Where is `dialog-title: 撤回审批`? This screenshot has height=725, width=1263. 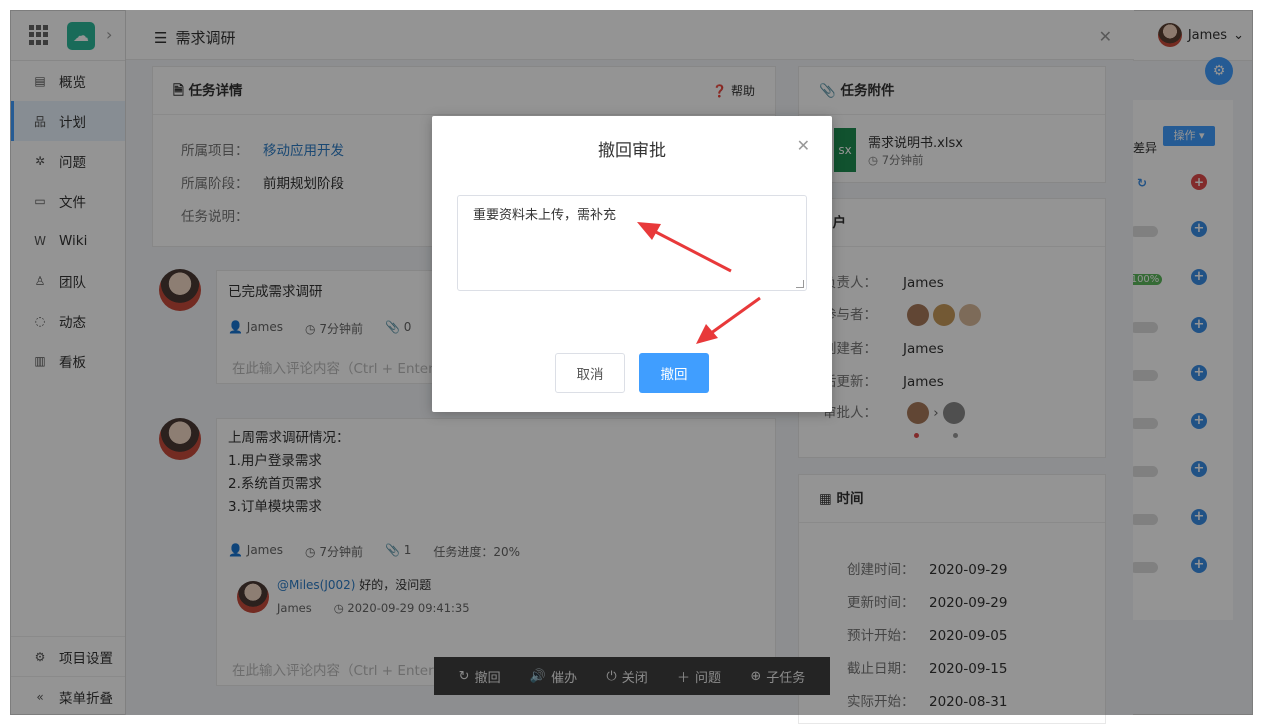 dialog-title: 撤回审批 is located at coordinates (632, 151).